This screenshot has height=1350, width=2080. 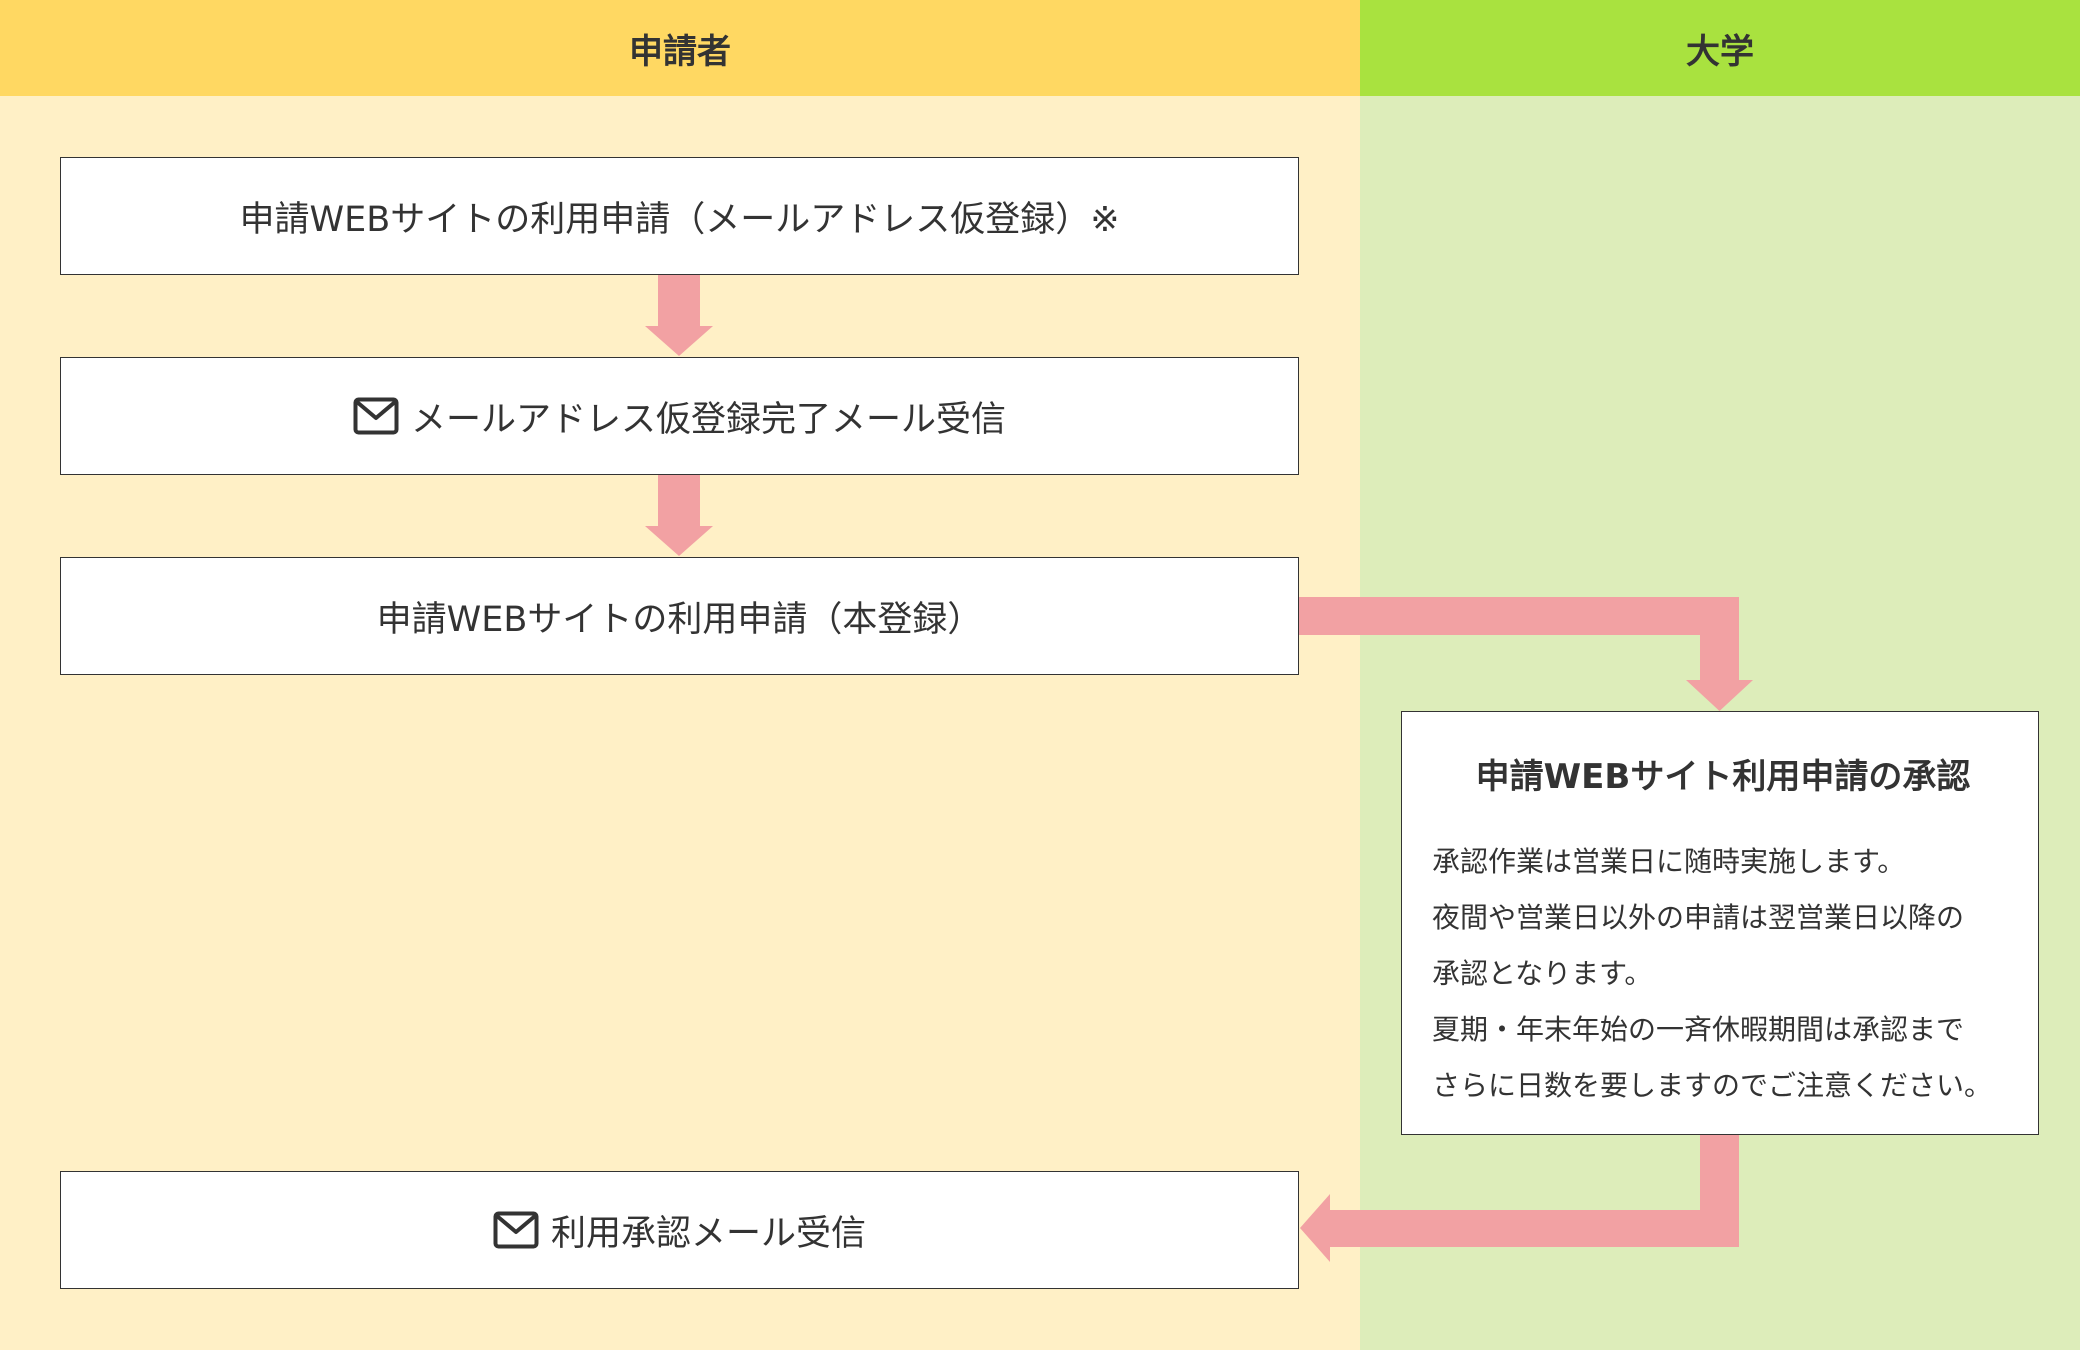 I want to click on lane-title-applicant: 申請者, so click(x=680, y=51).